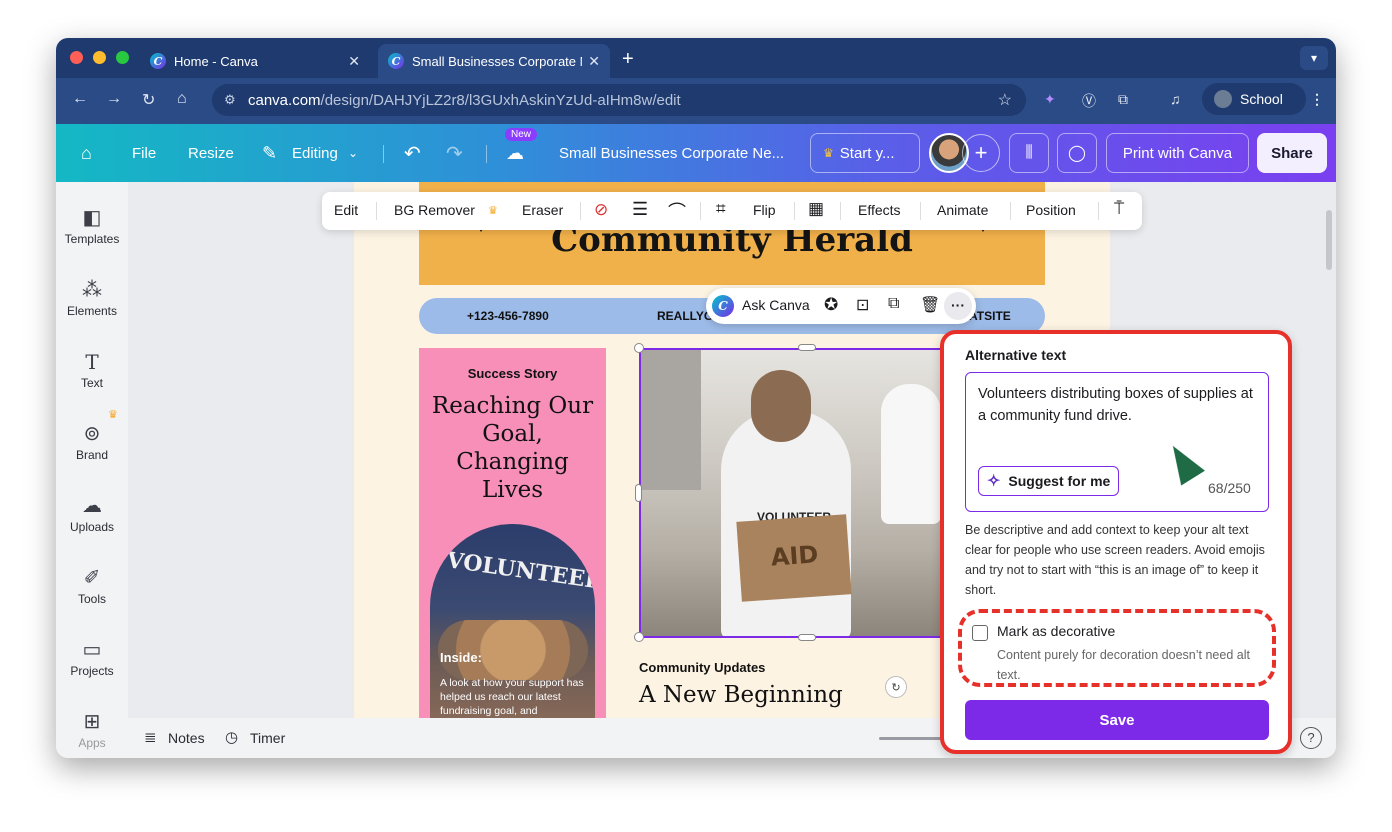  I want to click on profile-button: School, so click(1254, 99).